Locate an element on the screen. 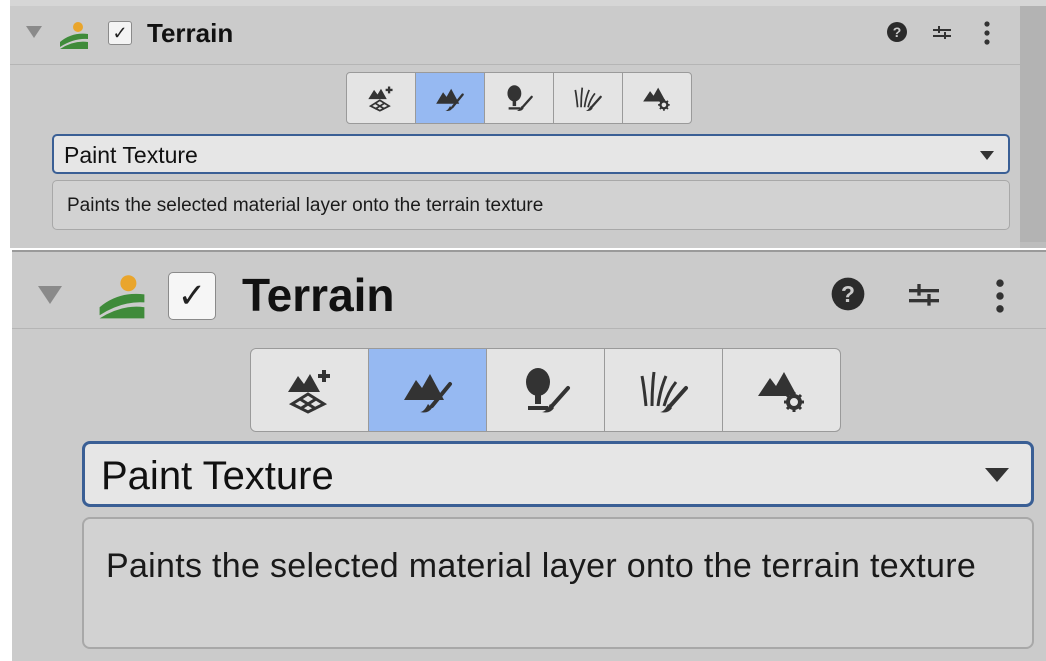 Image resolution: width=1046 pixels, height=661 pixels. scrollbar is located at coordinates (1033, 127).